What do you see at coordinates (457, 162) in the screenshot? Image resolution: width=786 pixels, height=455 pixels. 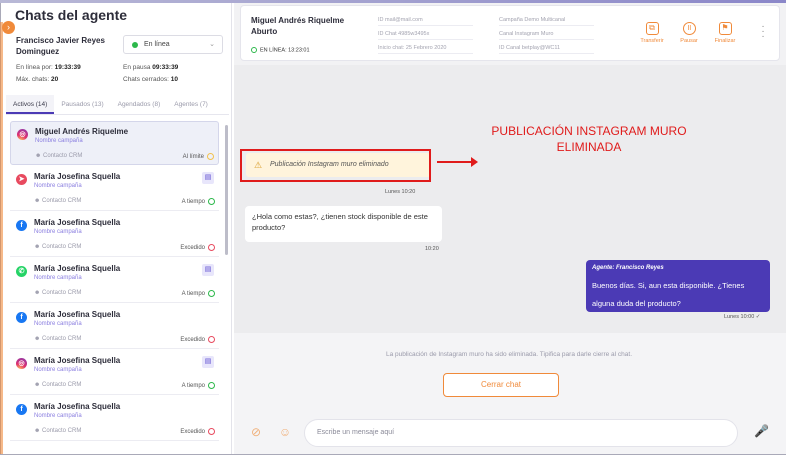 I see `annotation-arrow` at bounding box center [457, 162].